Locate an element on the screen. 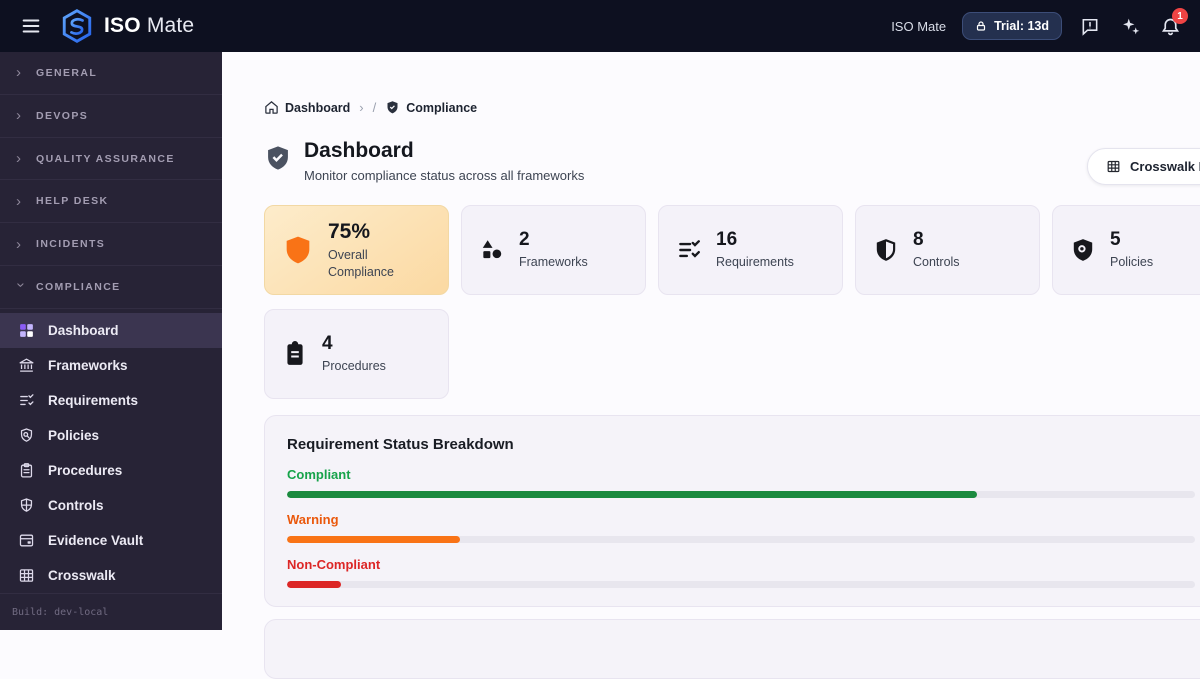 The height and width of the screenshot is (679, 1200). stat-card-frameworks: 2 Frameworks is located at coordinates (553, 250).